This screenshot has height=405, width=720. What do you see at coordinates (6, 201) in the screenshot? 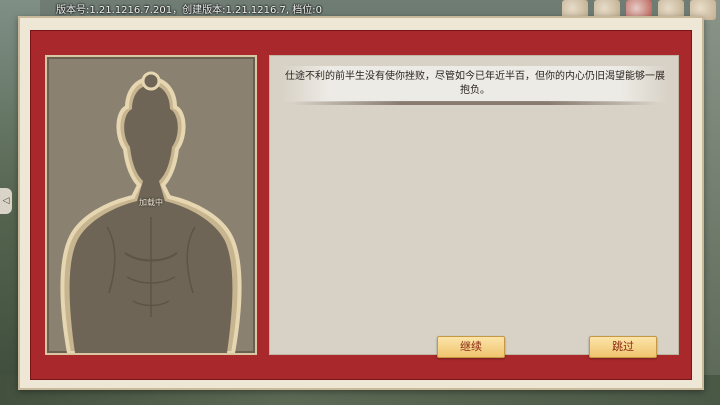
I see `side-collapse-tab: ◁` at bounding box center [6, 201].